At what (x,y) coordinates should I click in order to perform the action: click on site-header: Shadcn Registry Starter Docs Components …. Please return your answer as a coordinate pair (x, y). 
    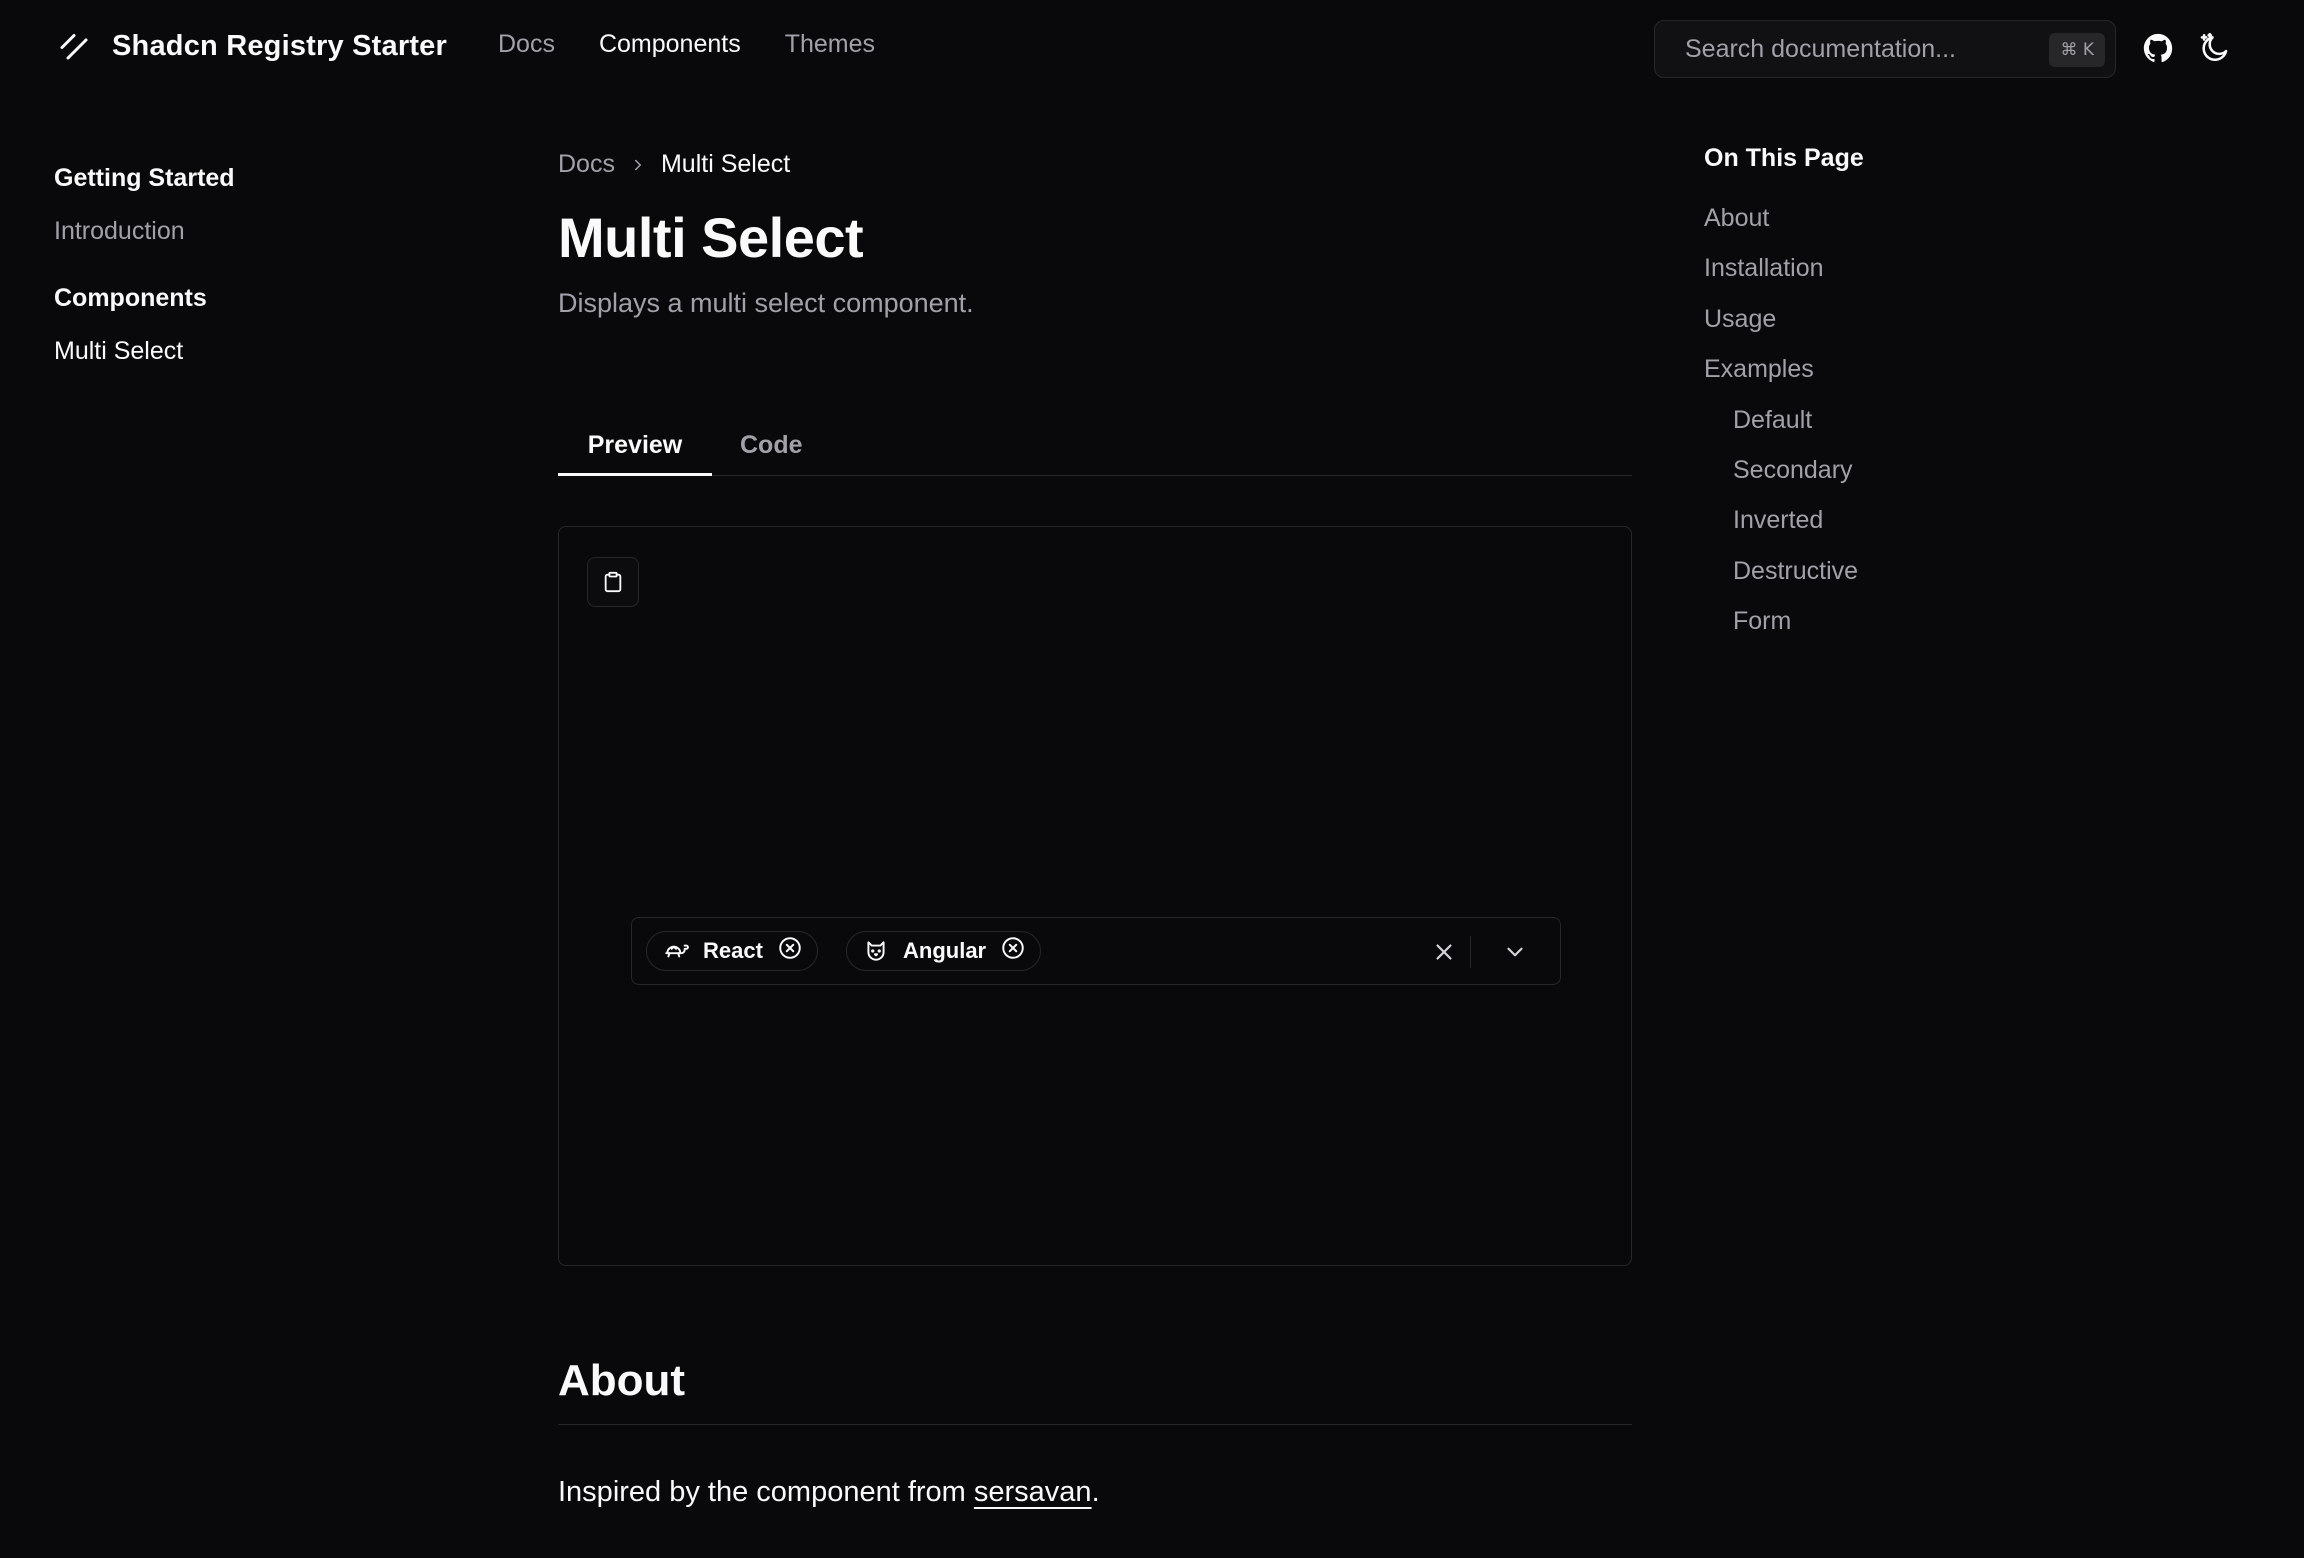
    Looking at the image, I should click on (1152, 47).